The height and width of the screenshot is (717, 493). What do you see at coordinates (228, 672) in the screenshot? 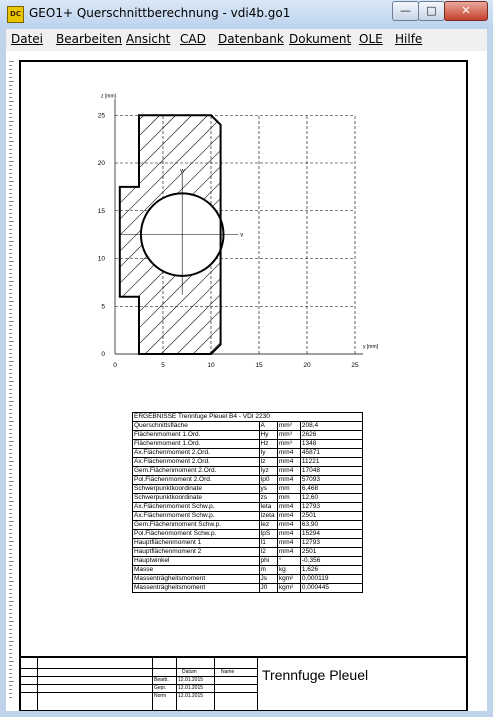
I see `name-label: Name` at bounding box center [228, 672].